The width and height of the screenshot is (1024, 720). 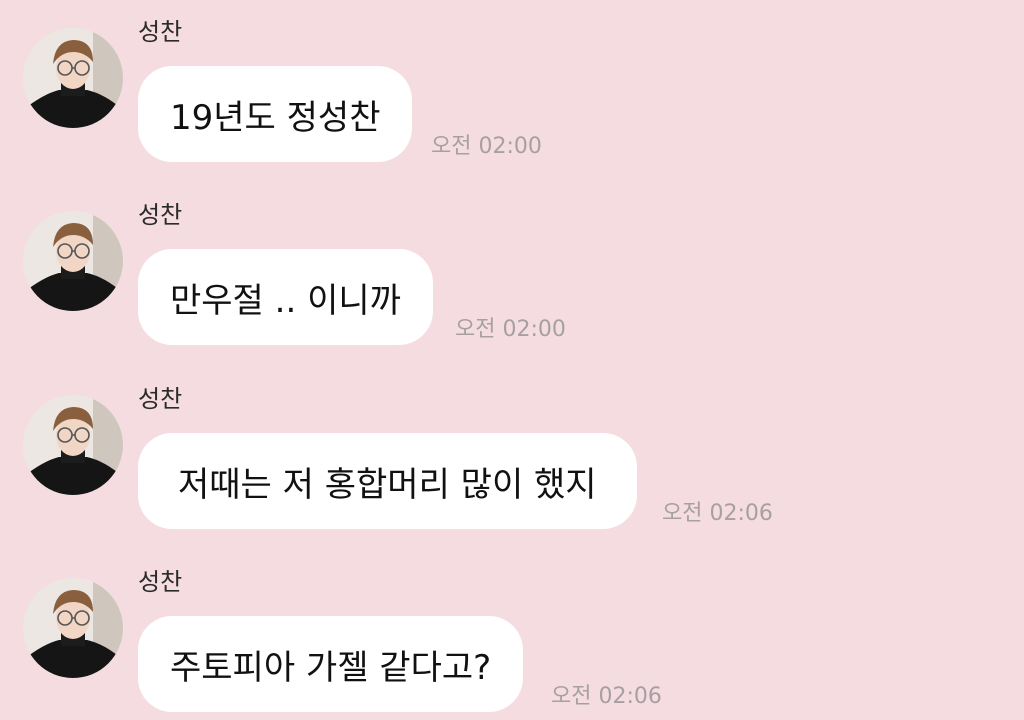 What do you see at coordinates (285, 297) in the screenshot?
I see `message-bubble: 만우절 .. 이니까` at bounding box center [285, 297].